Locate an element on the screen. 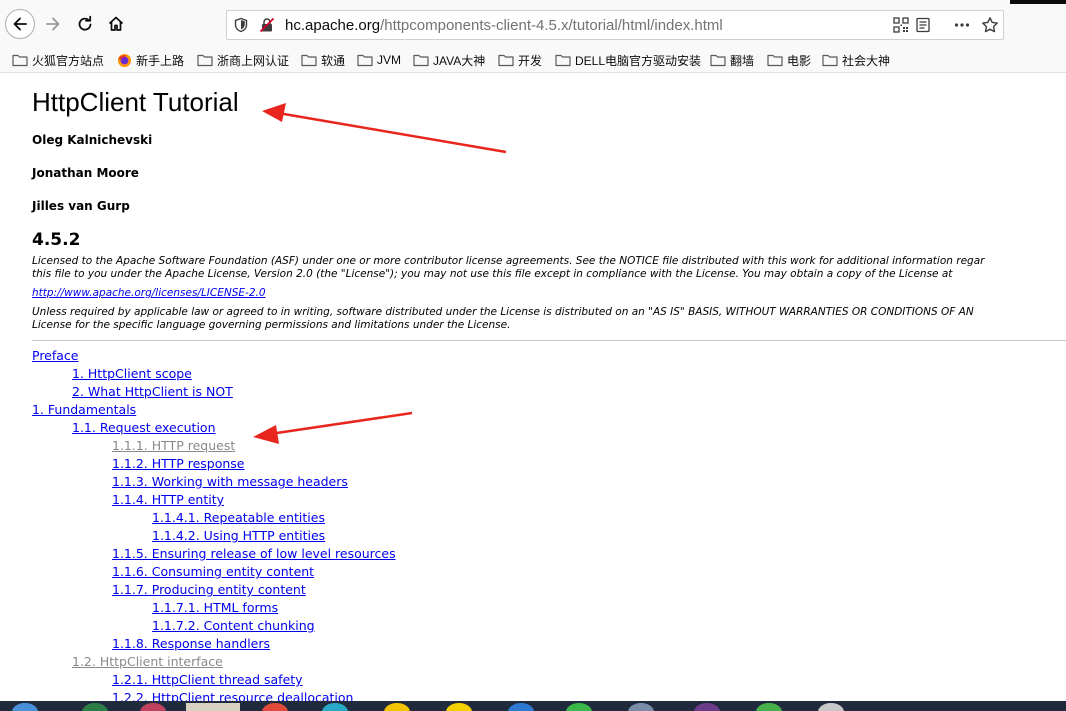  bookmark-item: JVM is located at coordinates (379, 60).